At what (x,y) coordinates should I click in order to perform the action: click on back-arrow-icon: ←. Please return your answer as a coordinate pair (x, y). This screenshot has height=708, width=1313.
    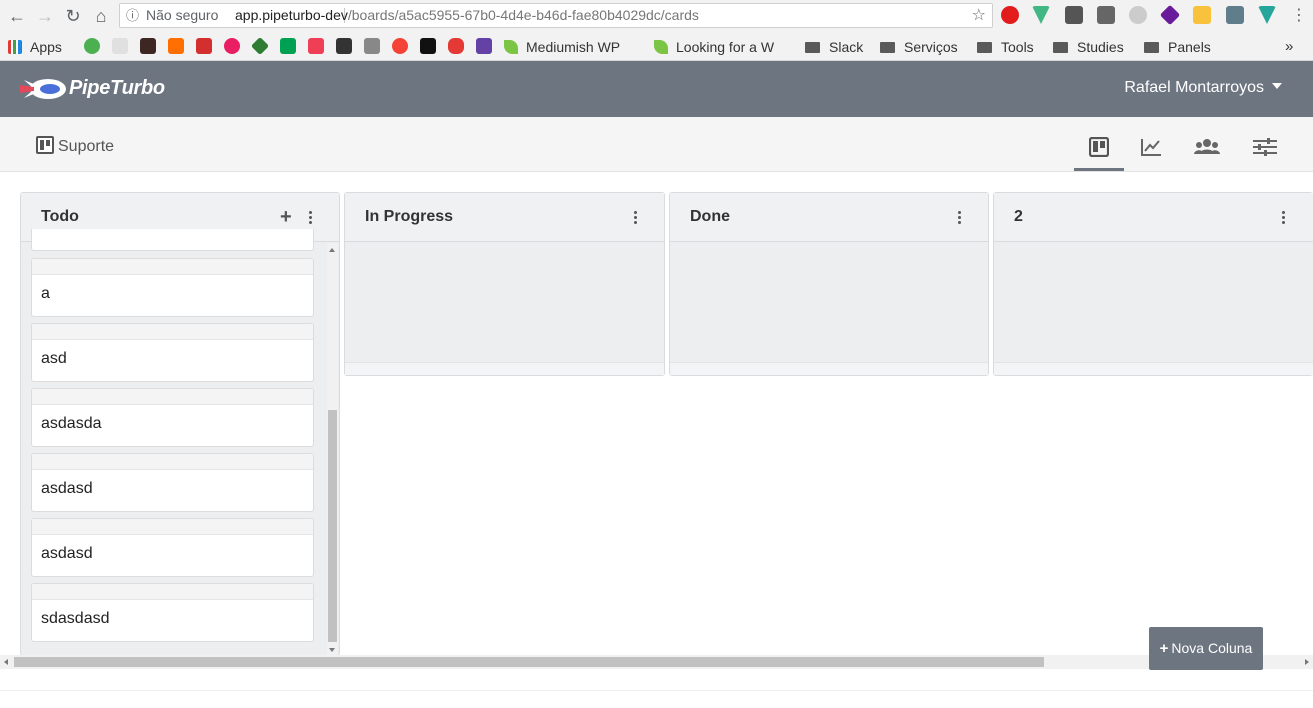
    Looking at the image, I should click on (17, 16).